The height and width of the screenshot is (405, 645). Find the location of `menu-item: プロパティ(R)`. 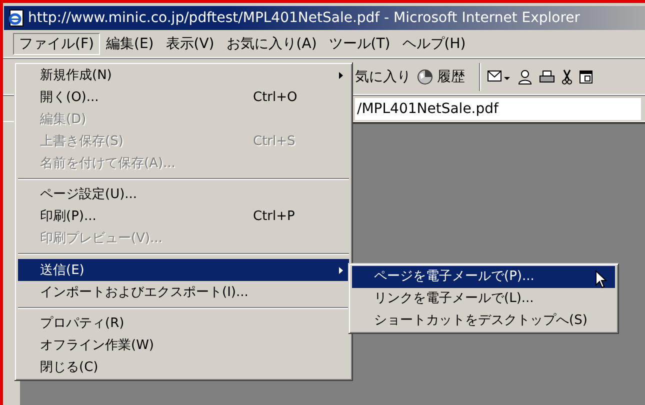

menu-item: プロパティ(R) is located at coordinates (183, 323).